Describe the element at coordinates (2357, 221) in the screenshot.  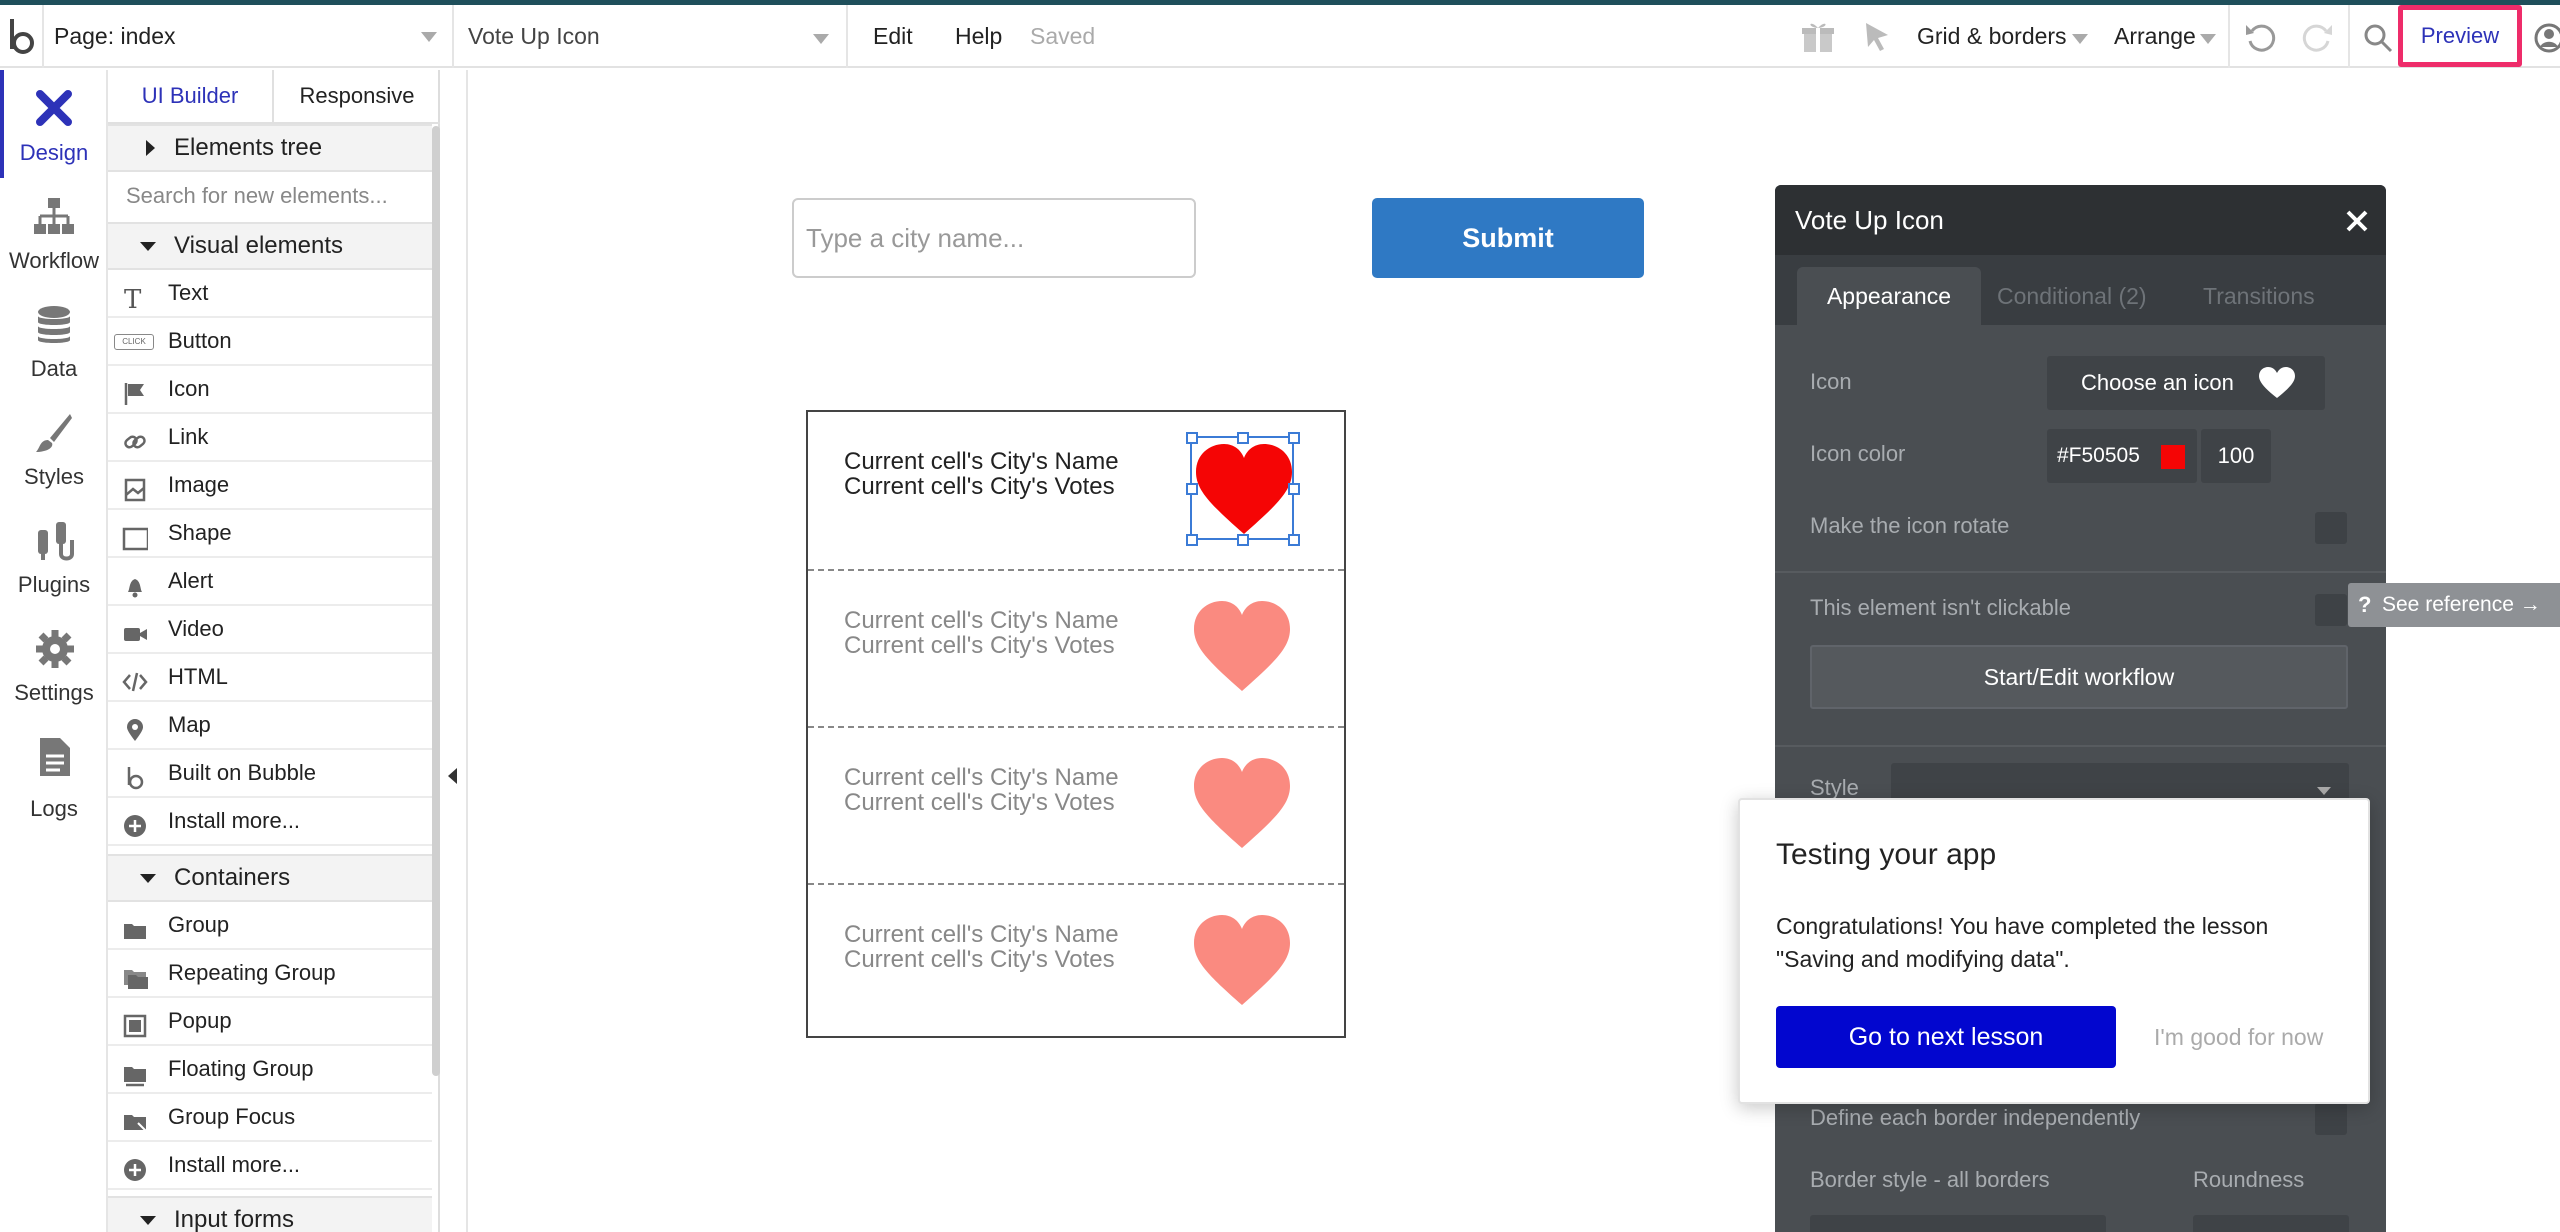
I see `close-icon` at that location.